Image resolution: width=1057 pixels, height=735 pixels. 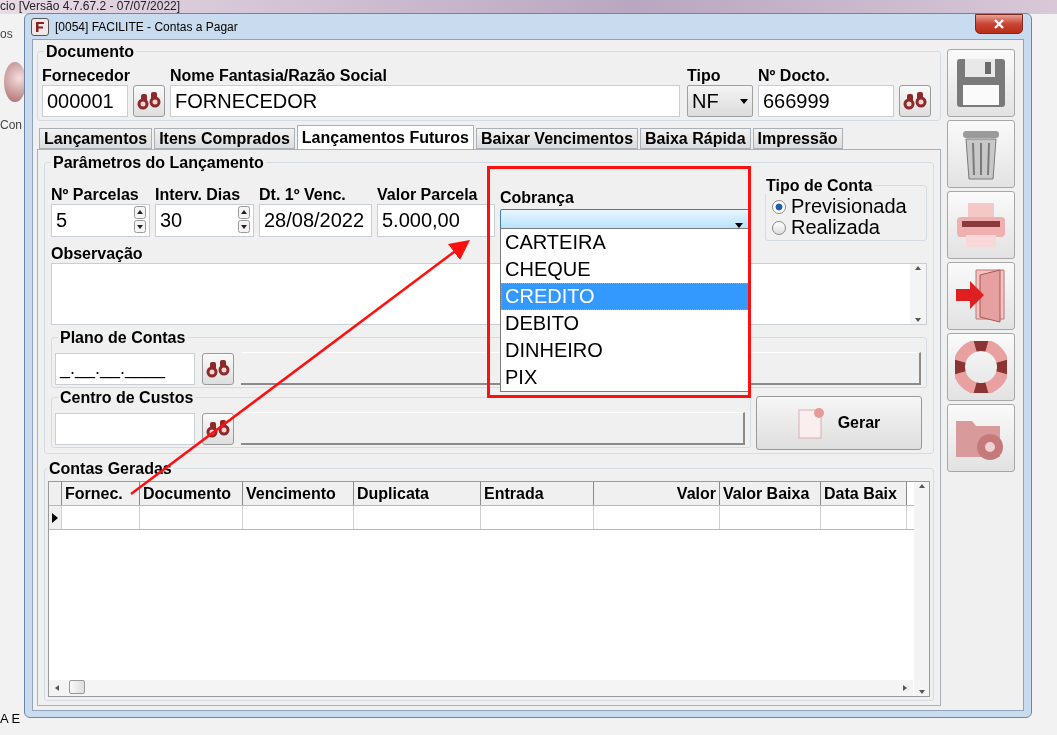 I want to click on tab: Itens Comprados, so click(x=224, y=138).